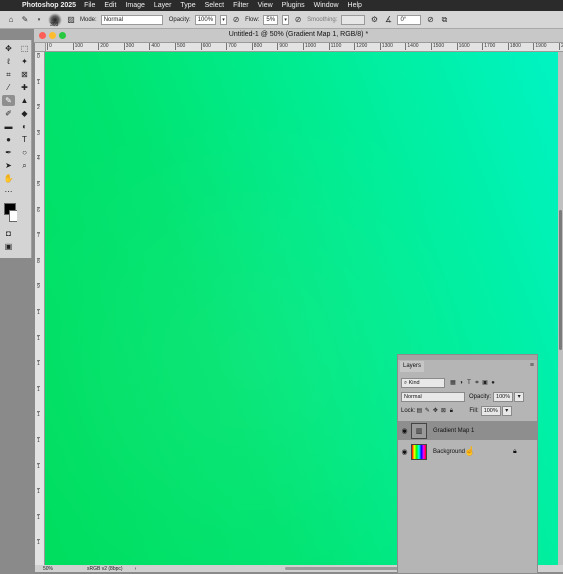 The height and width of the screenshot is (574, 563). Describe the element at coordinates (286, 19) in the screenshot. I see `flow-dropdown: ▾` at that location.